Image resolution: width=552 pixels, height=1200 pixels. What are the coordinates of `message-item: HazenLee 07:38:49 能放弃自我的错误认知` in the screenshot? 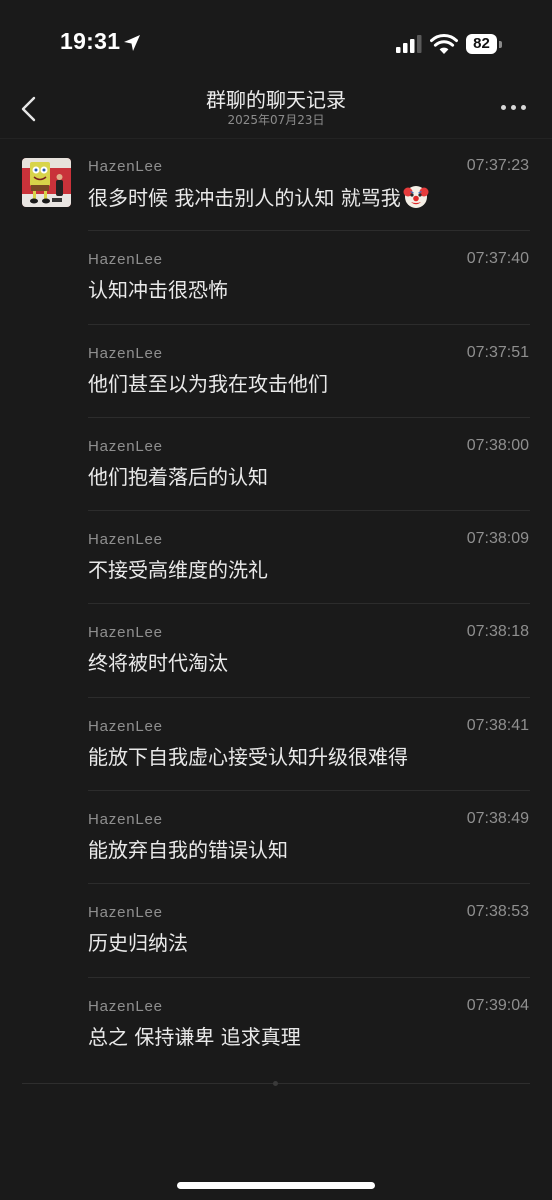 It's located at (276, 838).